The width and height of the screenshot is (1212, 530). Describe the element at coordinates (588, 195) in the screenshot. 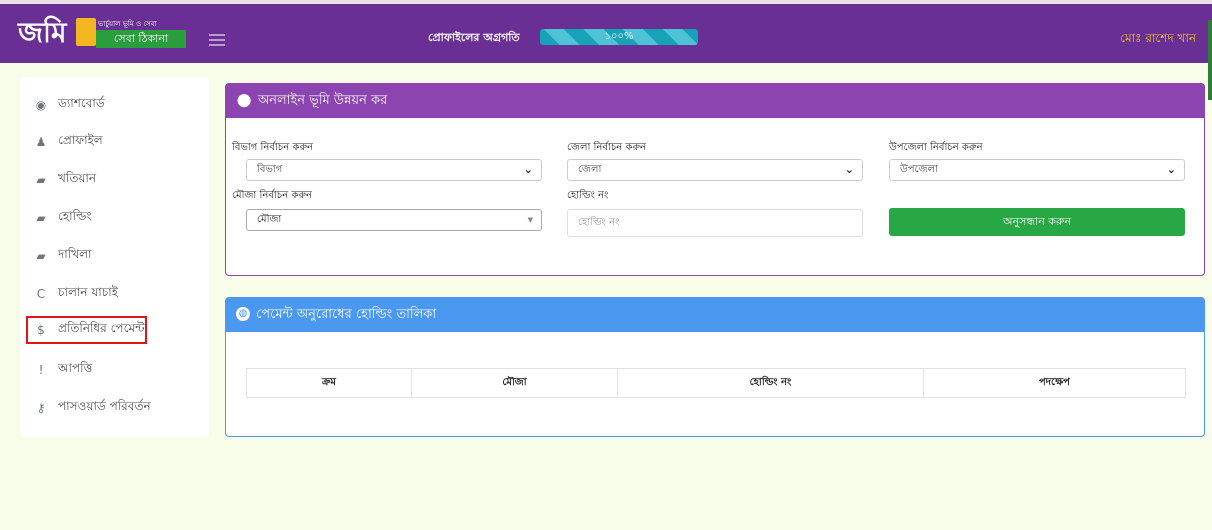

I see `holding-label: হোল্ডিং নং` at that location.